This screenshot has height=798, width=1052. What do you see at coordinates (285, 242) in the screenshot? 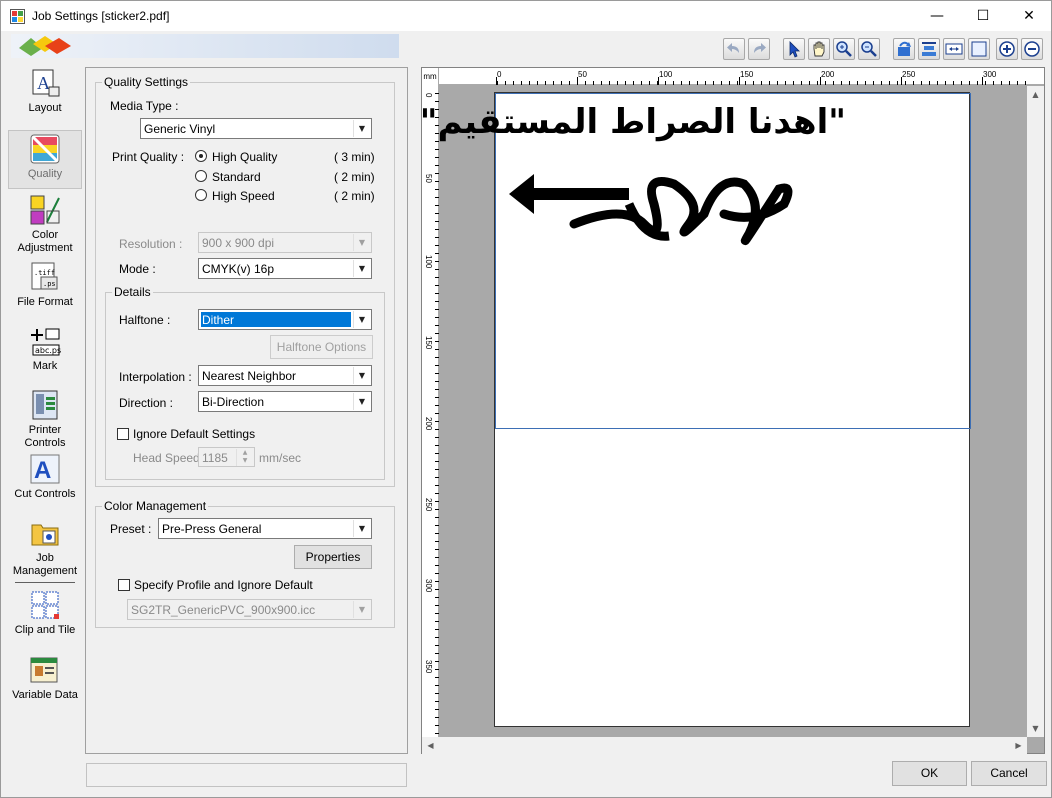
I see `resolution-select: 900 x 900 dpi ▼` at bounding box center [285, 242].